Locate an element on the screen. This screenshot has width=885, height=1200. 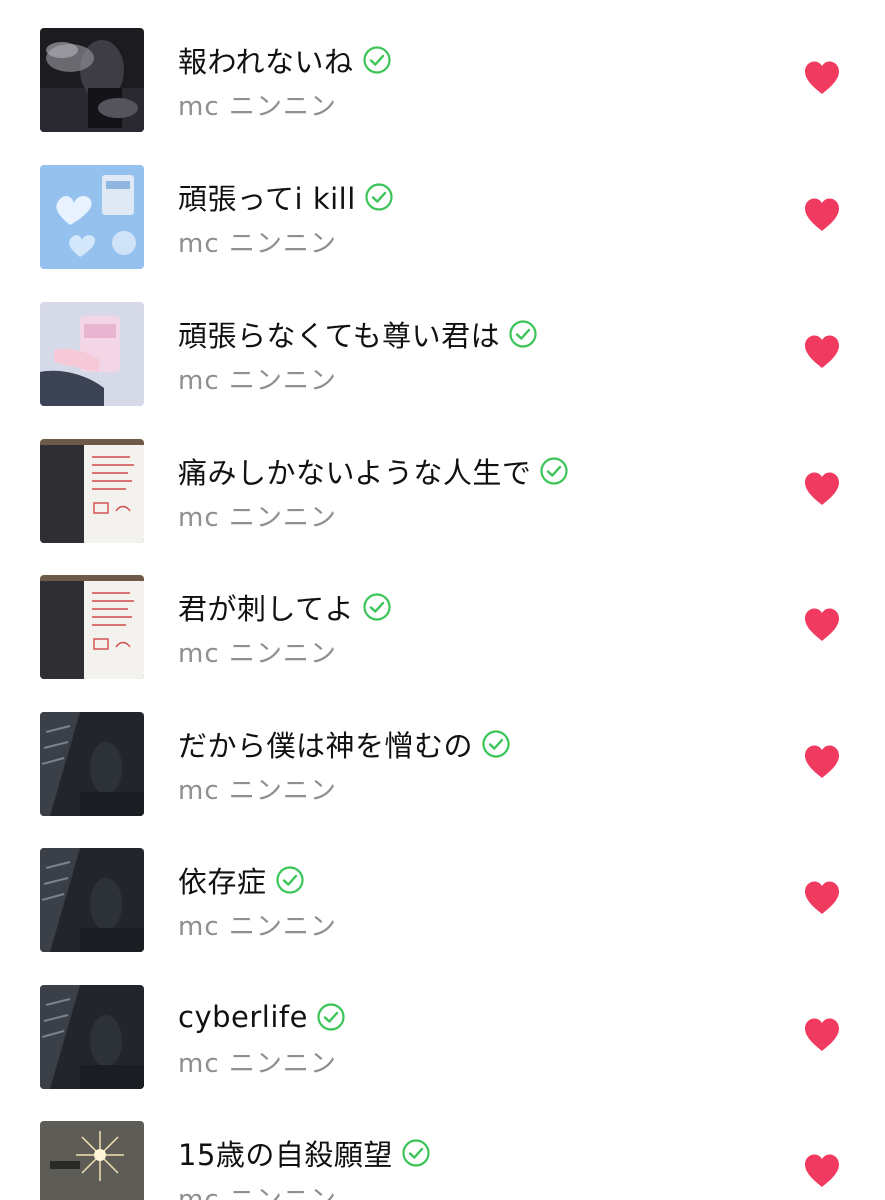
track-title: 頑張ってi kill is located at coordinates (267, 199).